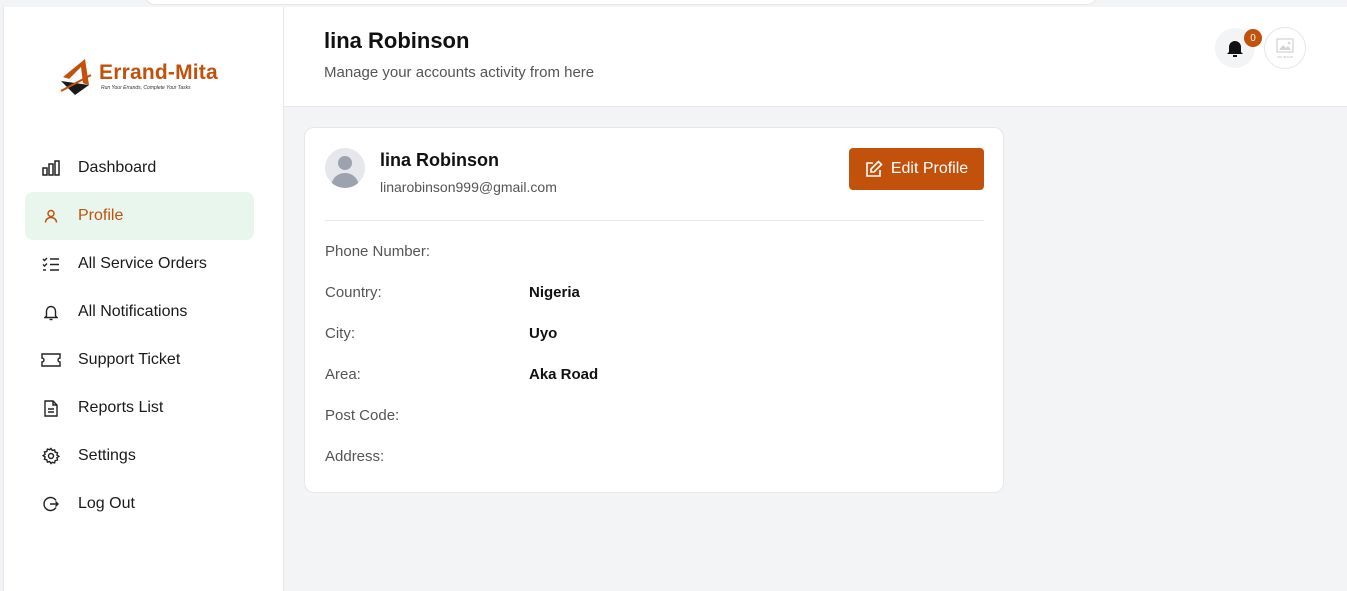  I want to click on edit-icon, so click(874, 169).